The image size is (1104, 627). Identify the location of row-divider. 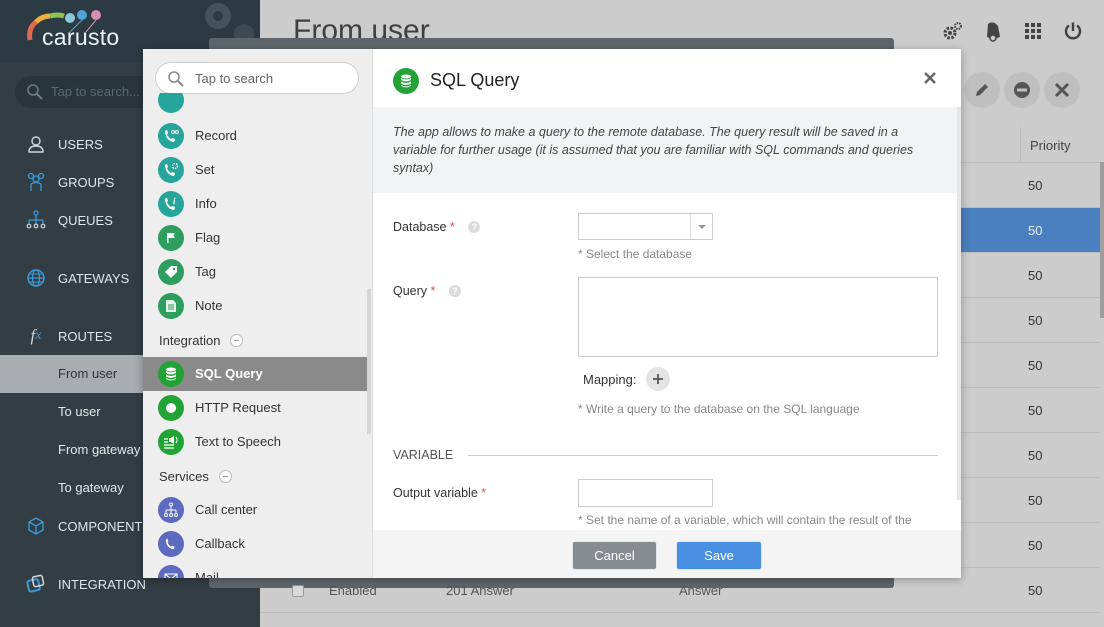
(680, 612).